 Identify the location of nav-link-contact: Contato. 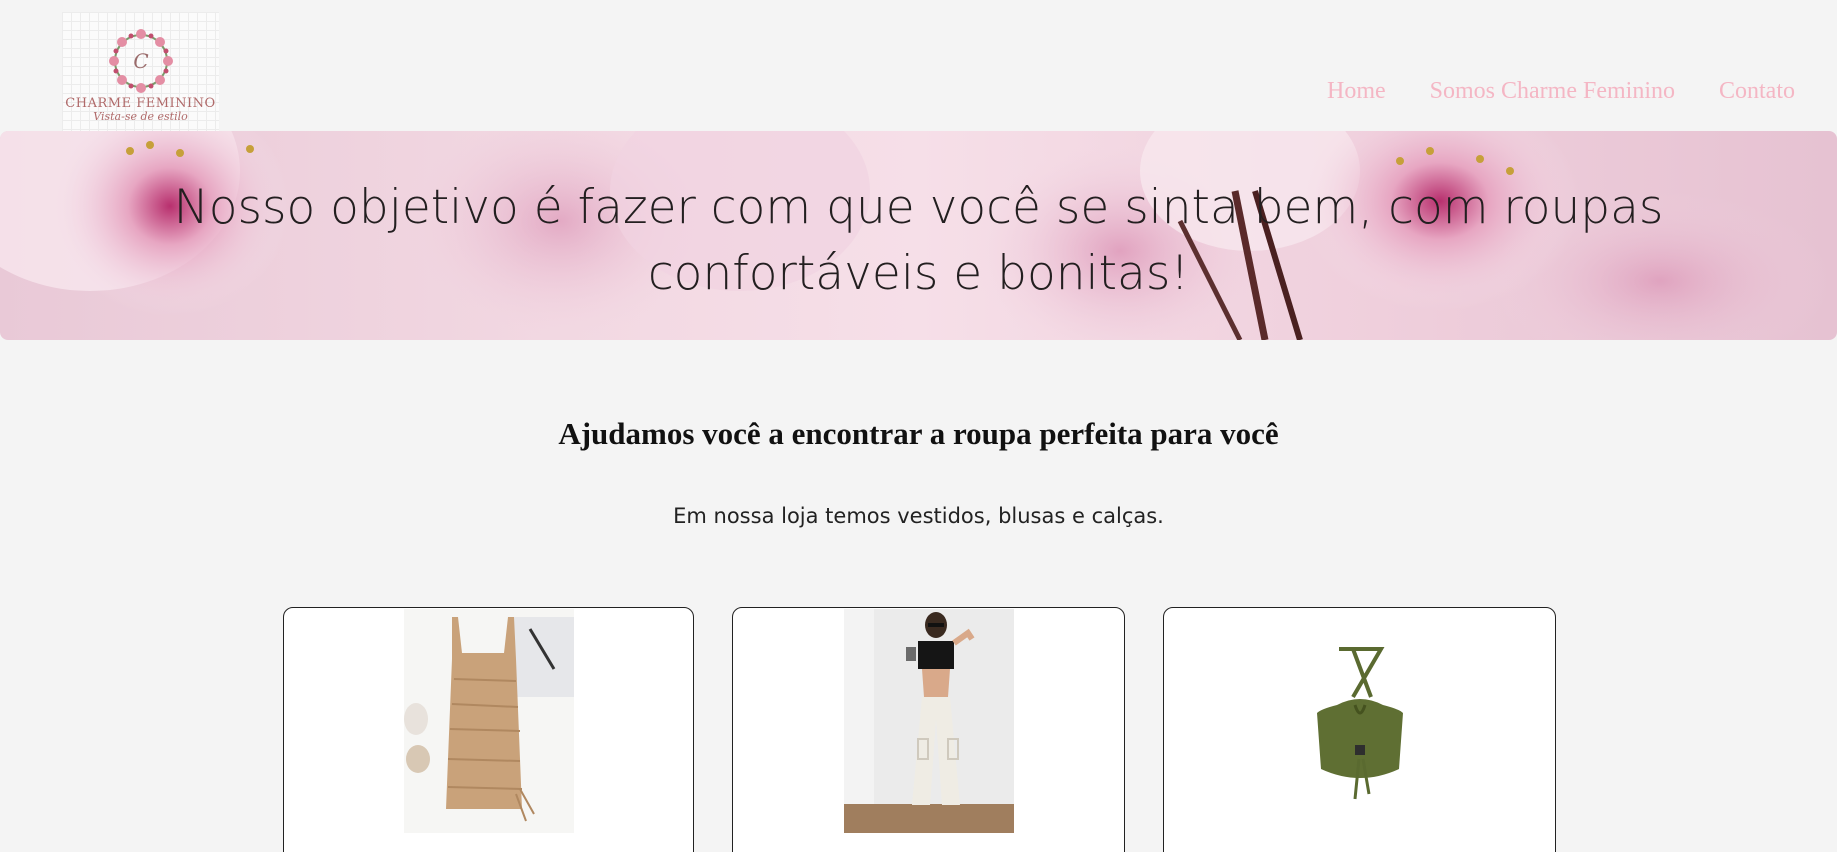
(1757, 91).